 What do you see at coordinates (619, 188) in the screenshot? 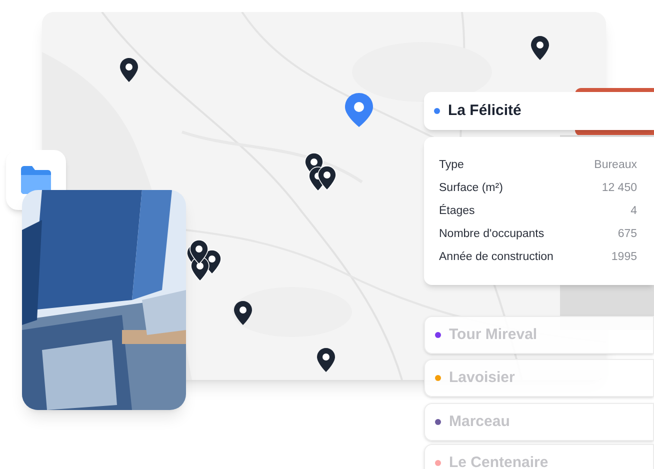
I see `detail-value: 12 450` at bounding box center [619, 188].